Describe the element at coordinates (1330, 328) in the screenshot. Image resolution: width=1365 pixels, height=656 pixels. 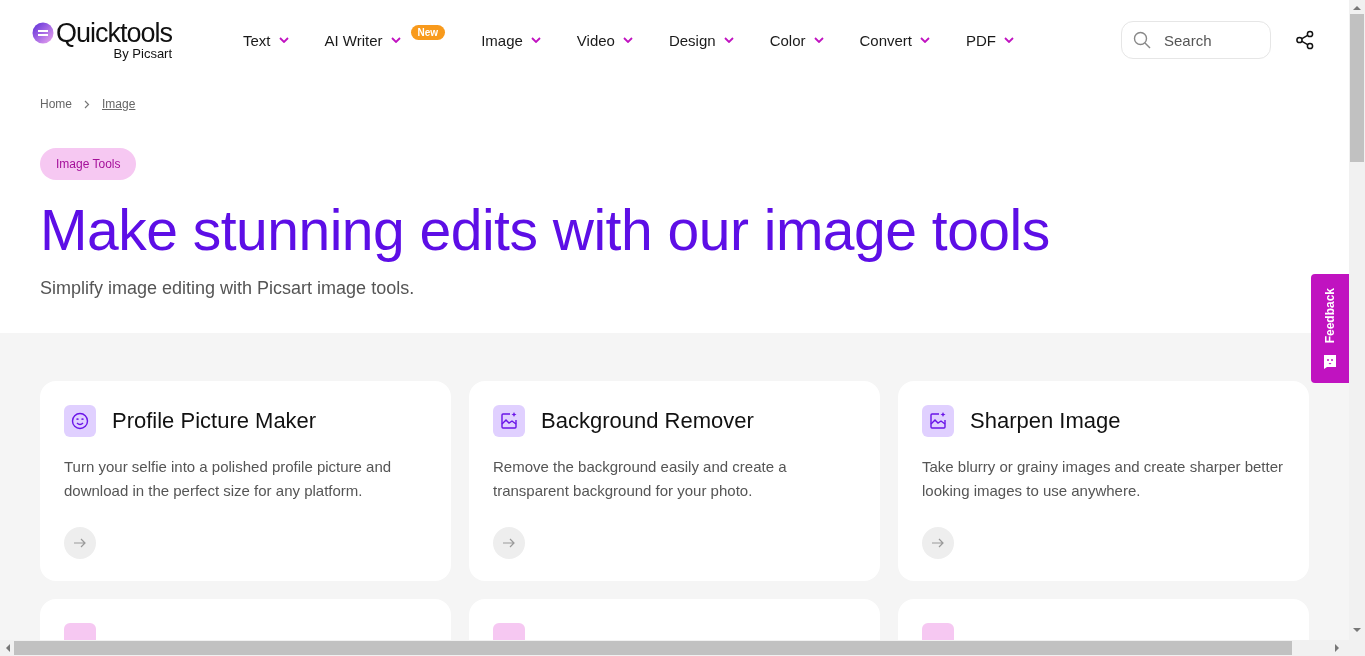
I see `feedback-tab: Feedback` at that location.